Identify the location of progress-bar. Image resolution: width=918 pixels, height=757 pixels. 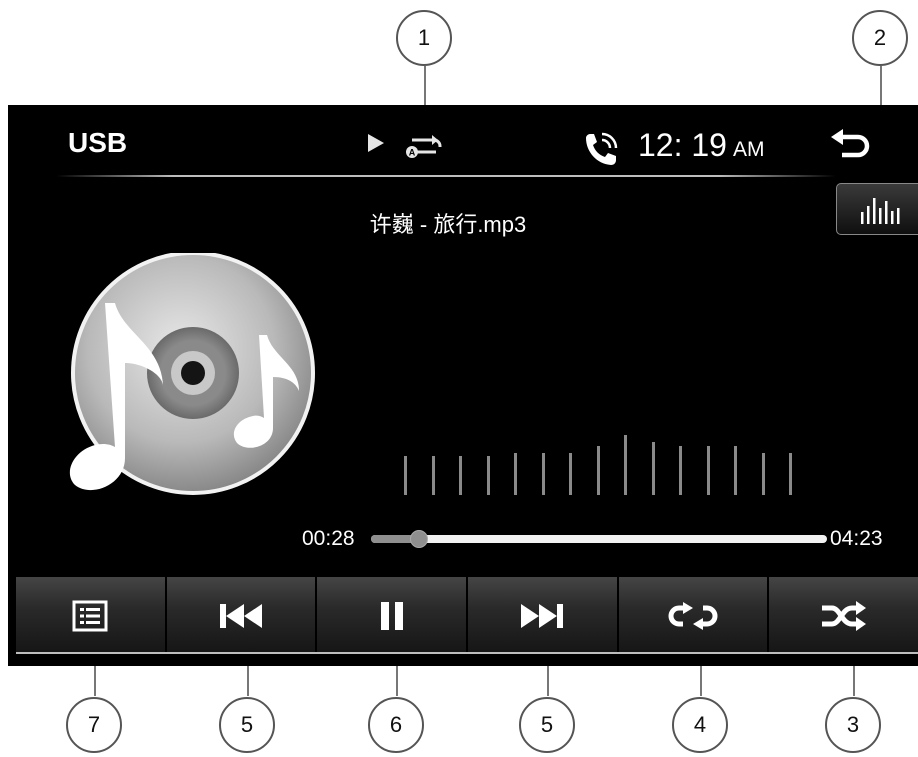
(599, 539).